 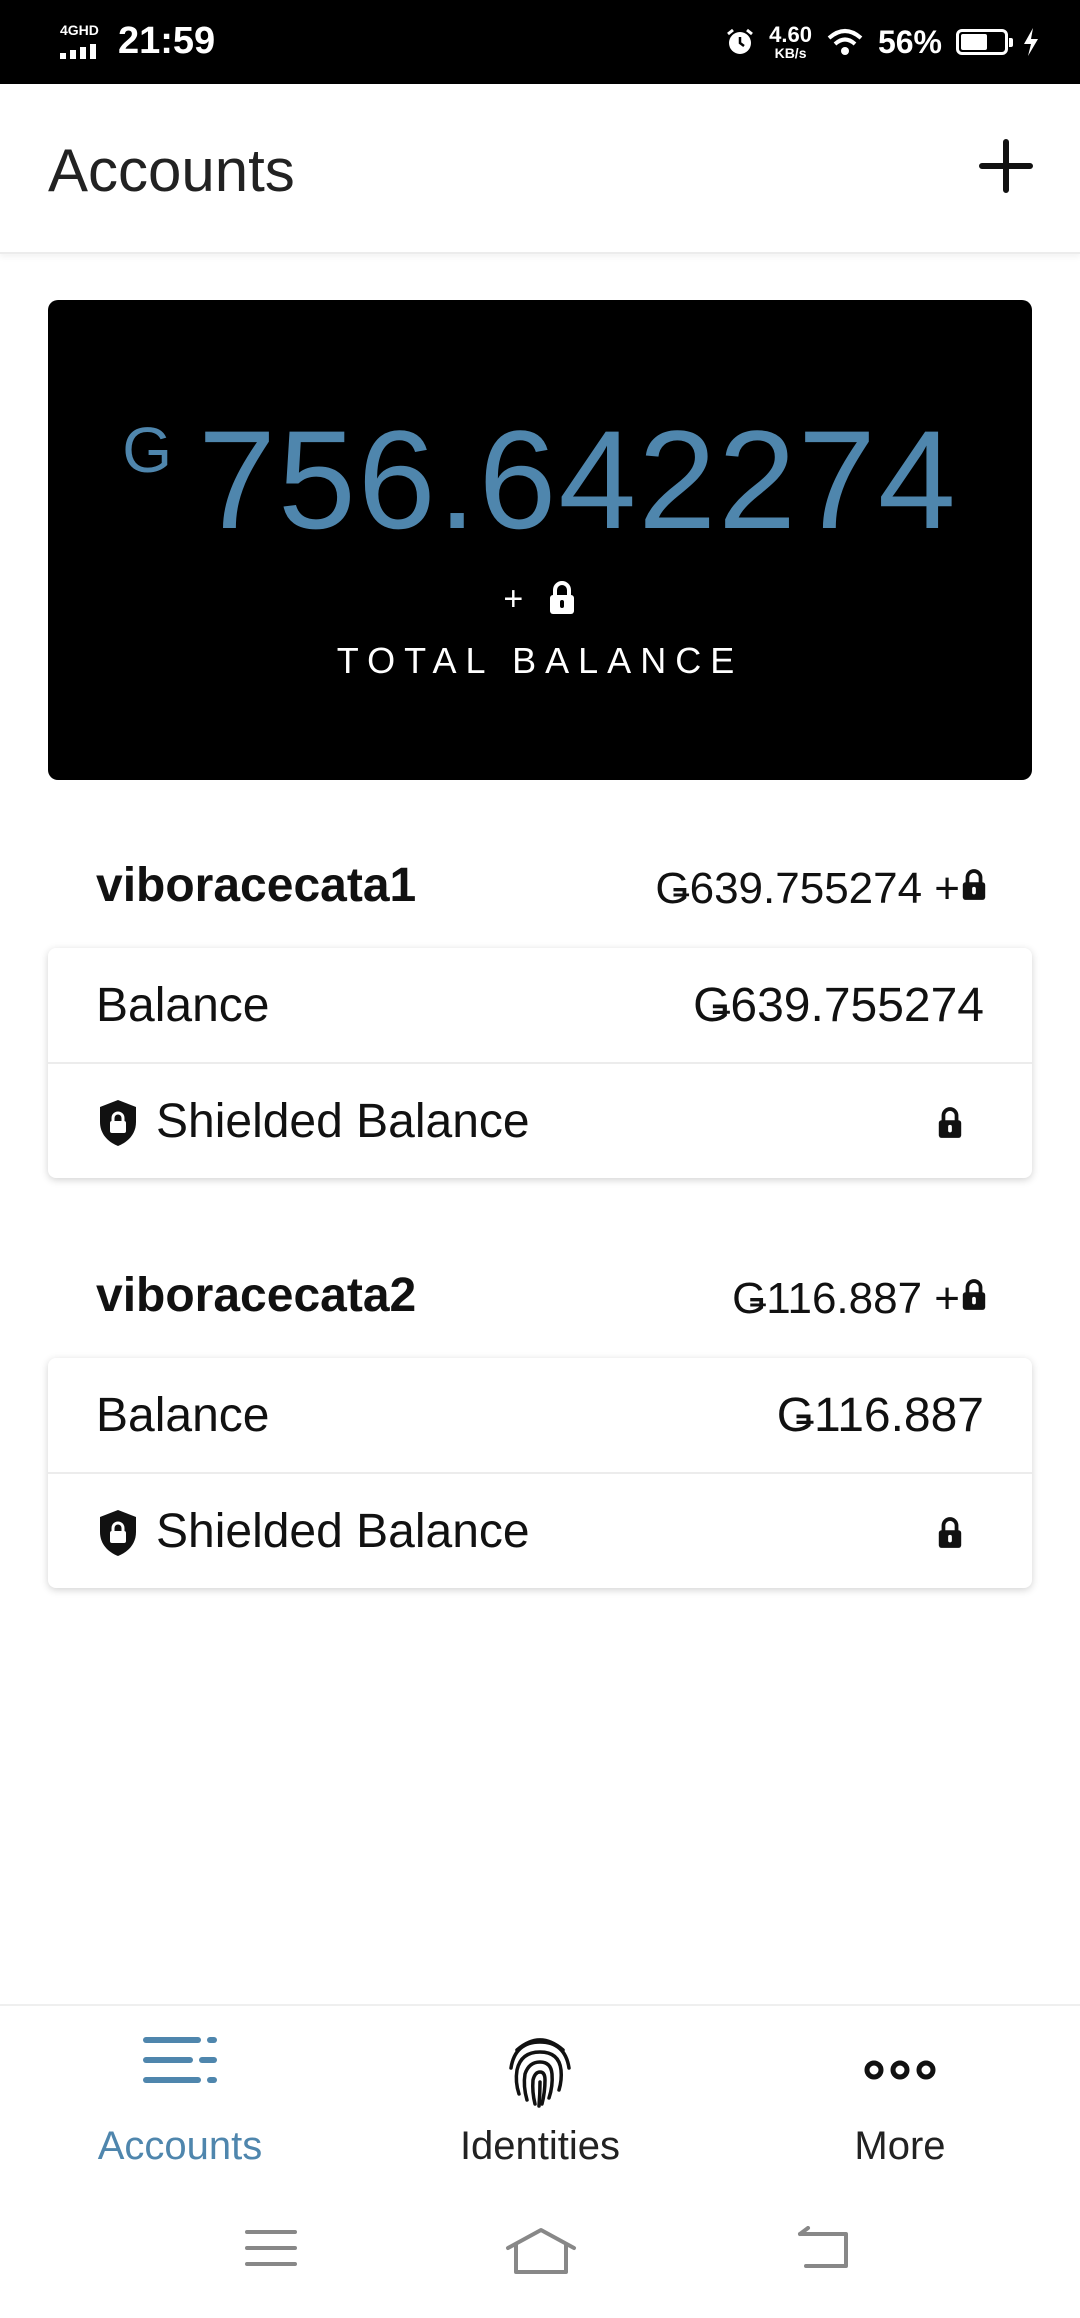 What do you see at coordinates (541, 1298) in the screenshot?
I see `account-header: viboracecata2 Ǥ116.887 +` at bounding box center [541, 1298].